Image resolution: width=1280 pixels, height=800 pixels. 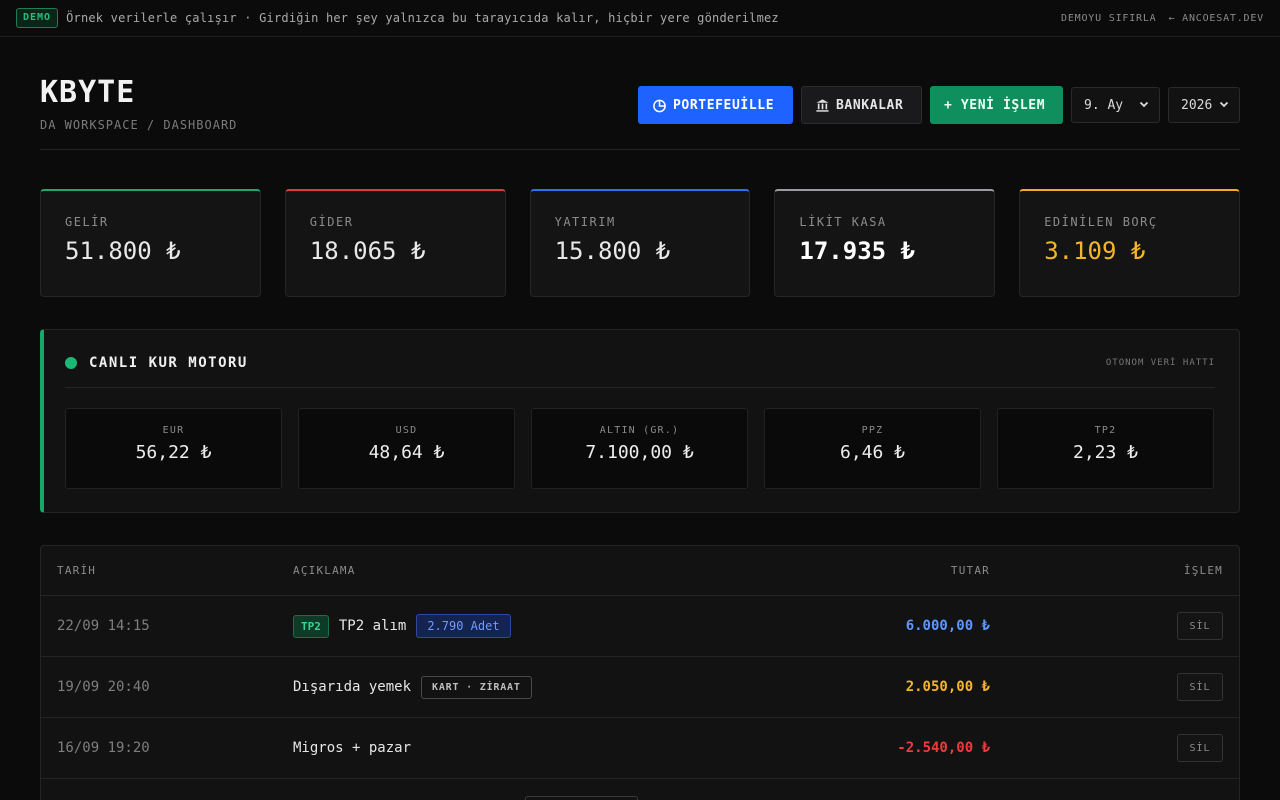 I want to click on debt-label: EDİNİLEN BORÇ, so click(x=1101, y=222).